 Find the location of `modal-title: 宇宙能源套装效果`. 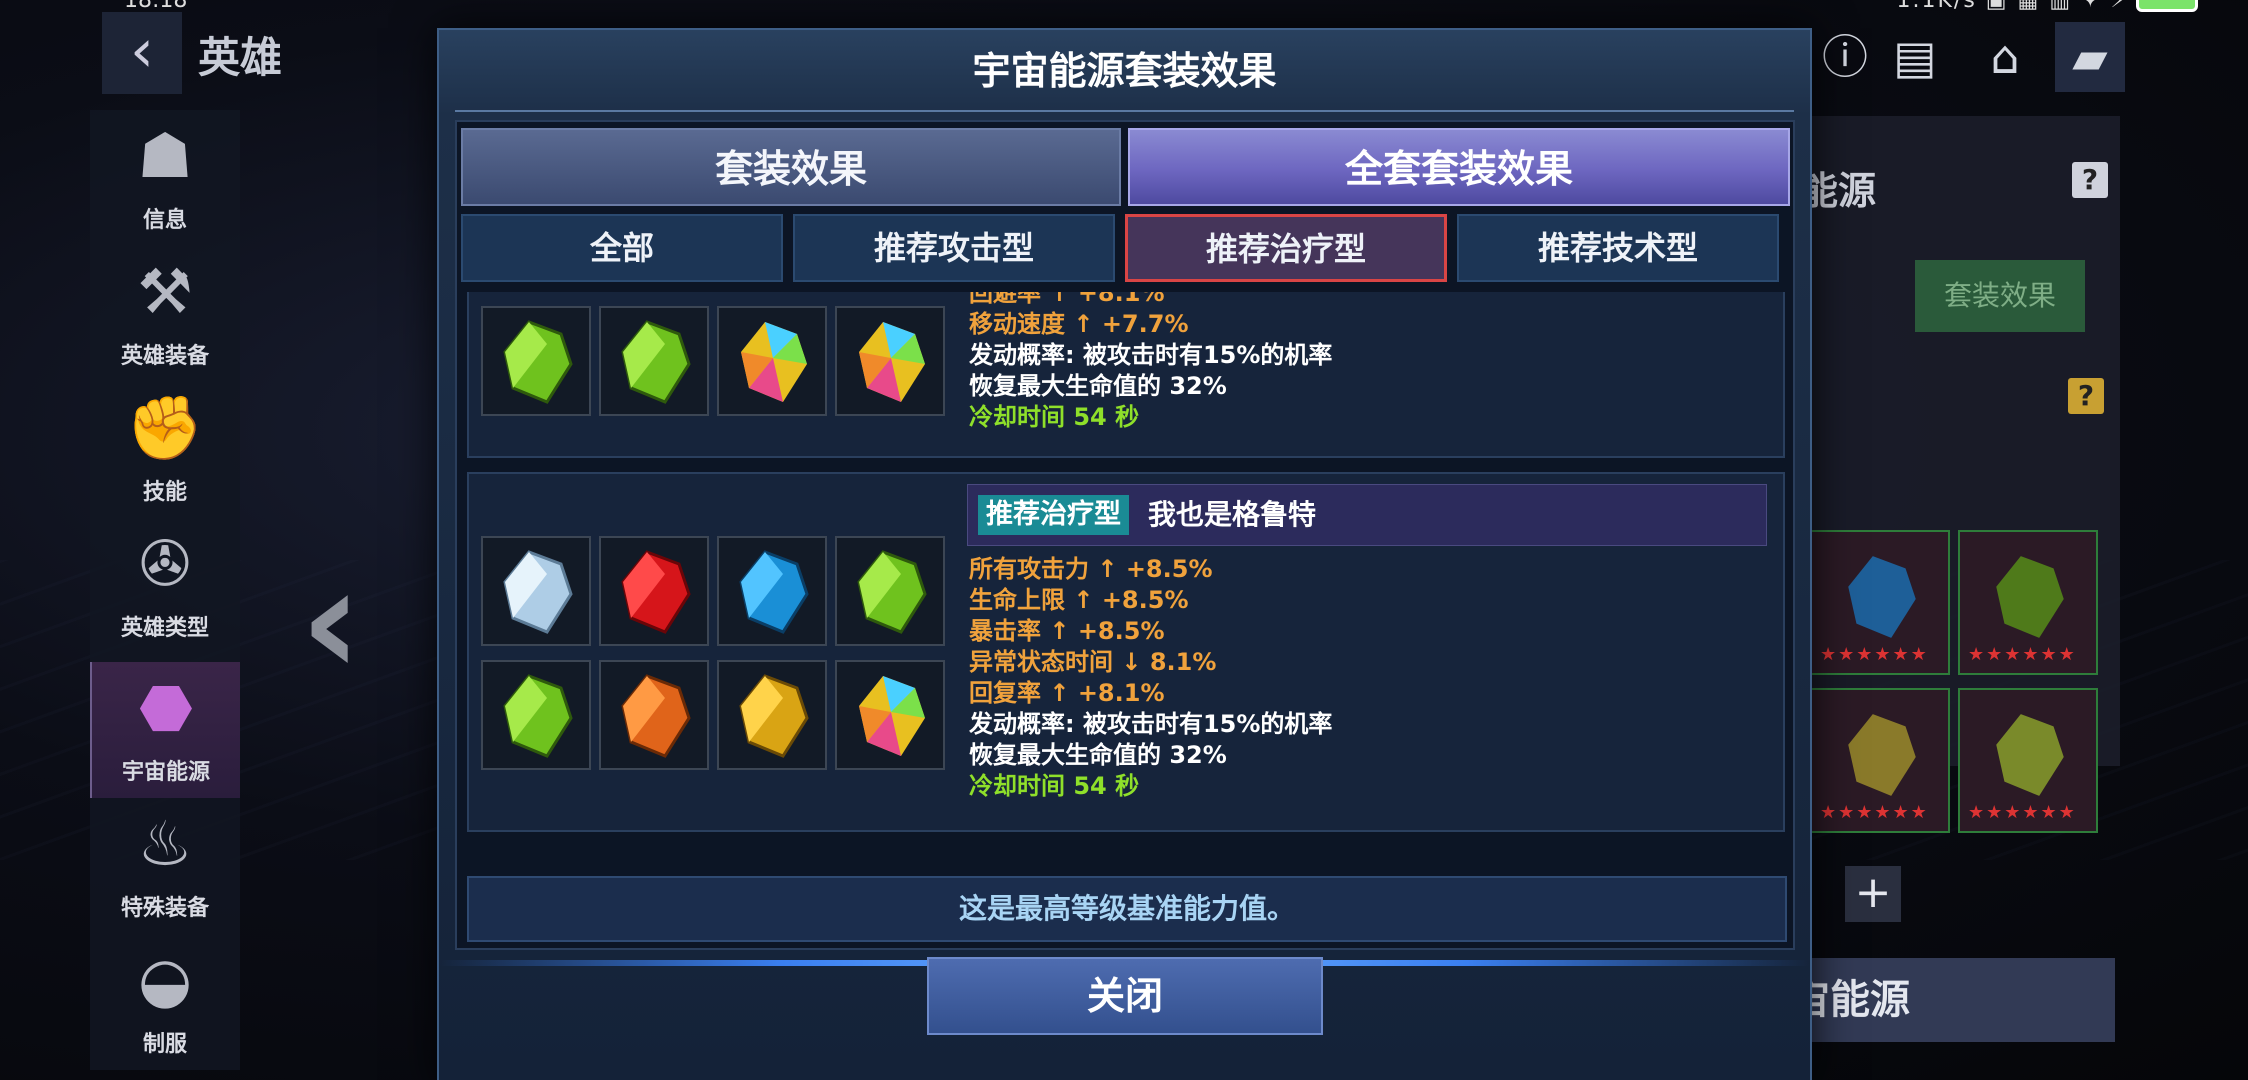

modal-title: 宇宙能源套装效果 is located at coordinates (1124, 71).